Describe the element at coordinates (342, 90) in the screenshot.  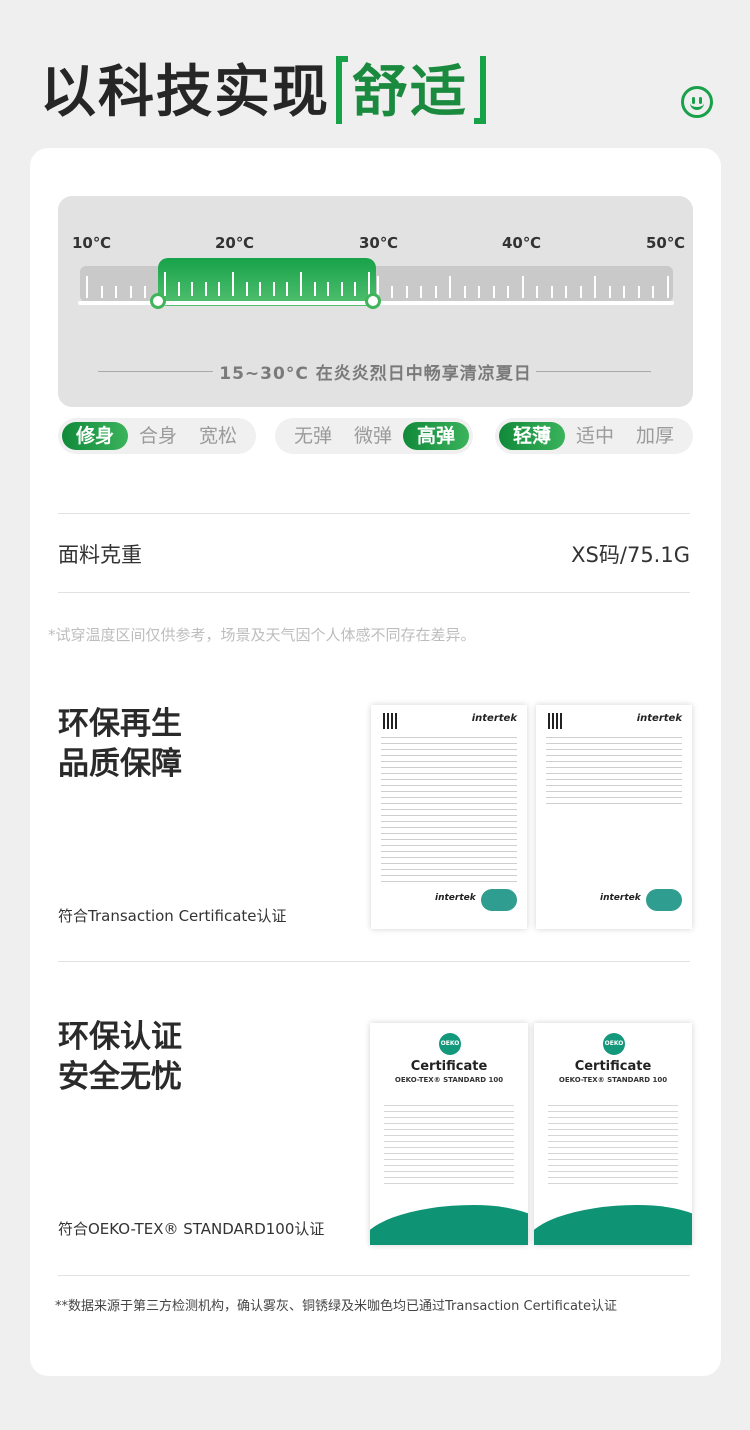
I see `bracket-left-icon` at that location.